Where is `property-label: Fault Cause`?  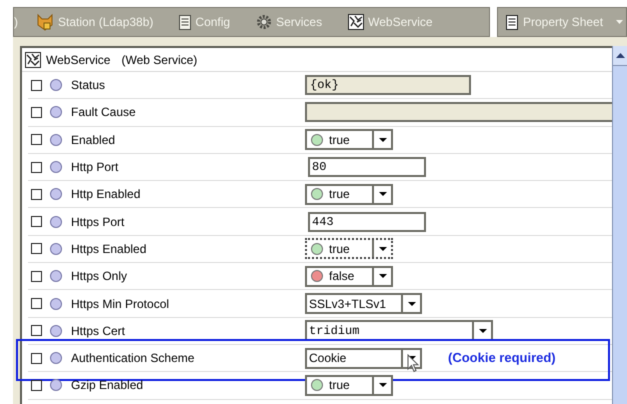 property-label: Fault Cause is located at coordinates (104, 113).